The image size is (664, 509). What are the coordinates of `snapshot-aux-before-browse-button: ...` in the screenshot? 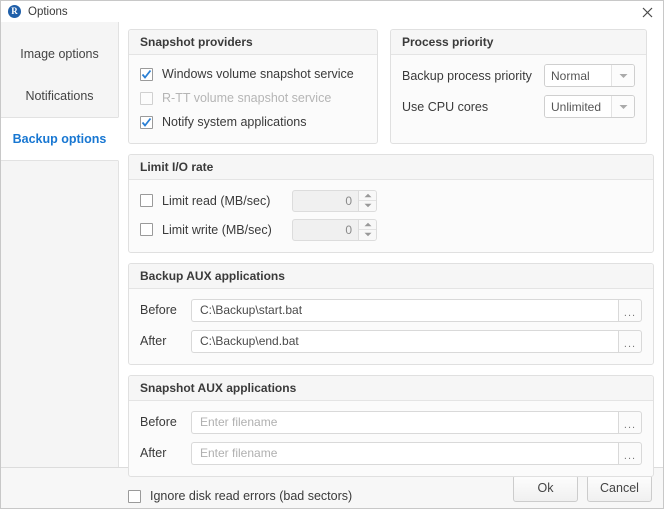 It's located at (630, 422).